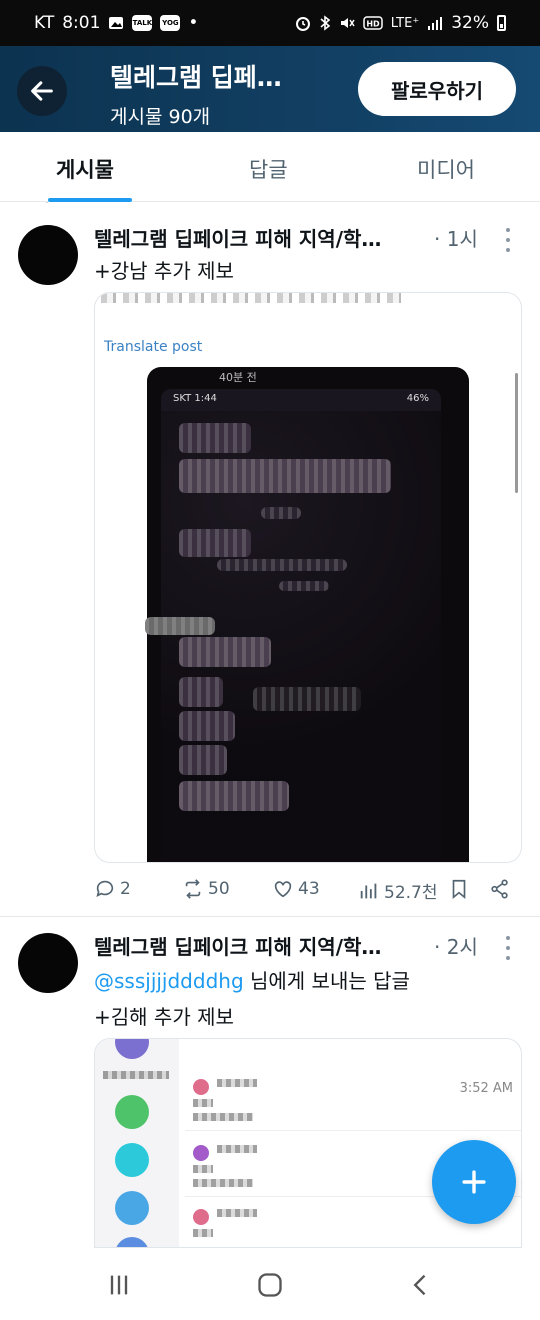  What do you see at coordinates (193, 889) in the screenshot?
I see `retweet-icon` at bounding box center [193, 889].